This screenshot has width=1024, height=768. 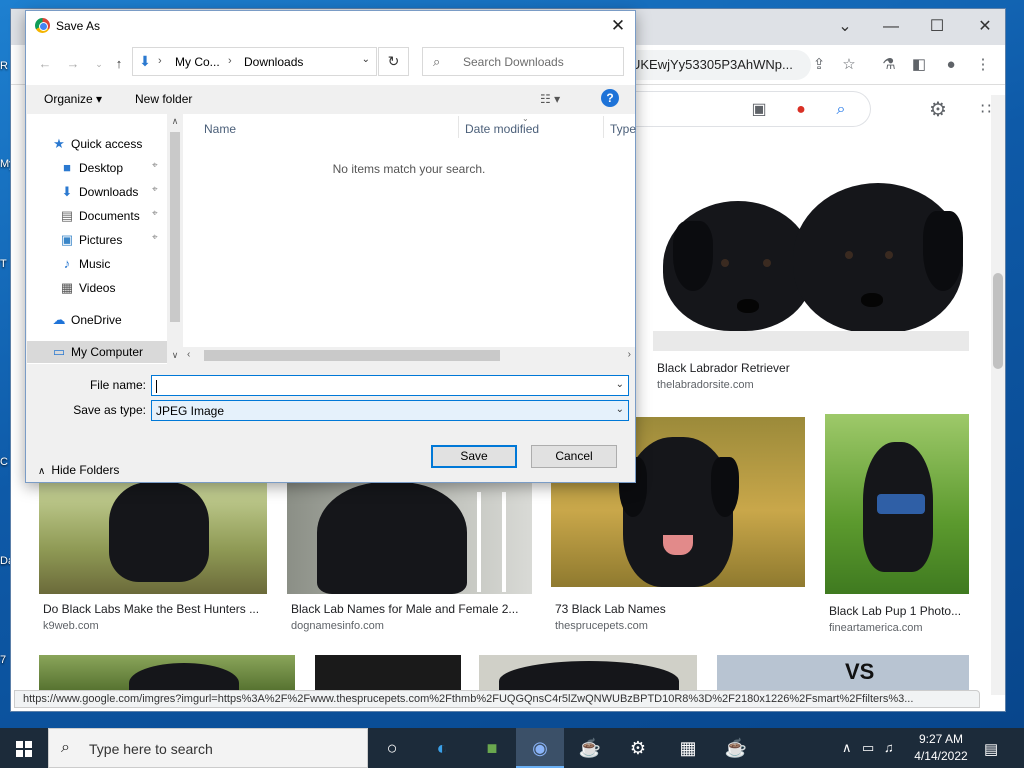 I want to click on extensions-flask-icon: ⚗, so click(x=889, y=65).